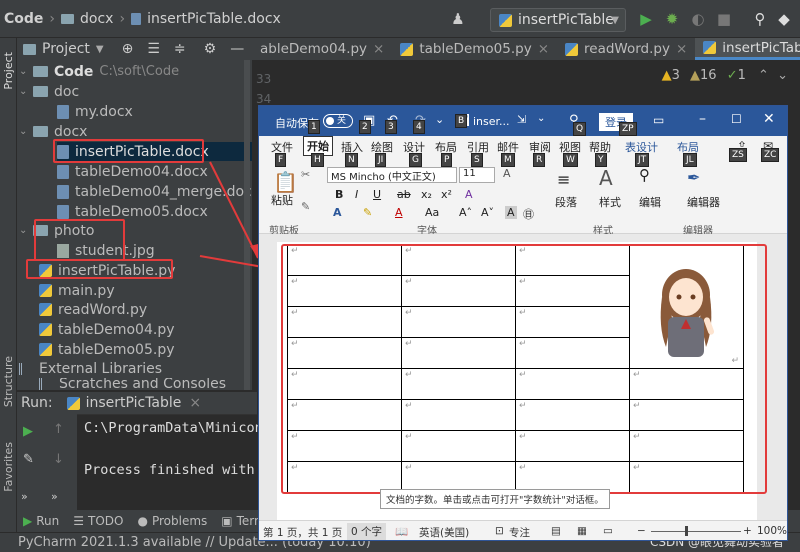 This screenshot has height=552, width=800. What do you see at coordinates (404, 194) in the screenshot?
I see `strikethrough-icon: ab` at bounding box center [404, 194].